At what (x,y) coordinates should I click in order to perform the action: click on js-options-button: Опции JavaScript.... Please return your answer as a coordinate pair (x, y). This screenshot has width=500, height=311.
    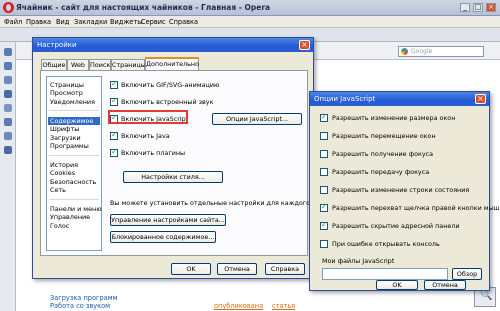
    Looking at the image, I should click on (257, 119).